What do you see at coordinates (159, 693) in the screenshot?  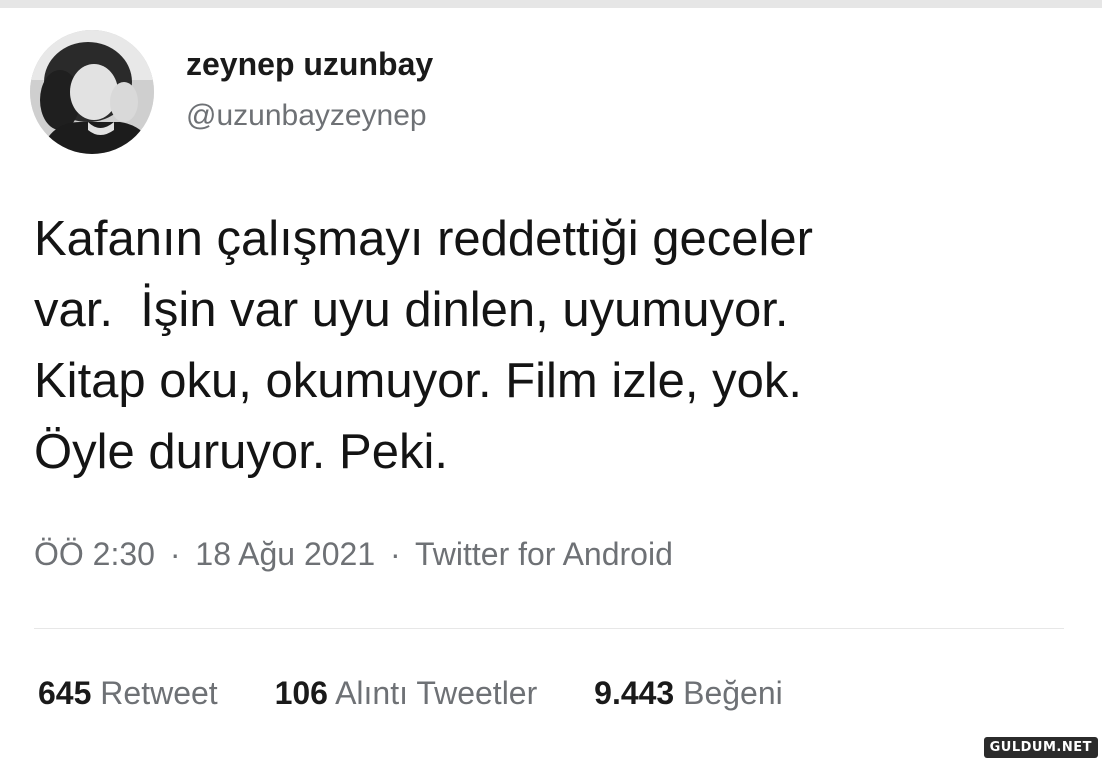 I see `retweet-count-label: Retweet` at bounding box center [159, 693].